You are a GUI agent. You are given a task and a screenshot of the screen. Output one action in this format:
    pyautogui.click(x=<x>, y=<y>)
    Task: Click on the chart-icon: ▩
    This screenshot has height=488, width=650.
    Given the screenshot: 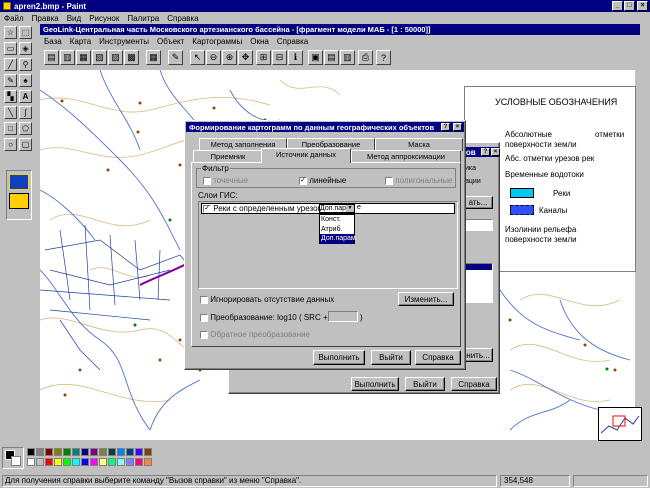 What is the action you would take?
    pyautogui.click(x=131, y=57)
    